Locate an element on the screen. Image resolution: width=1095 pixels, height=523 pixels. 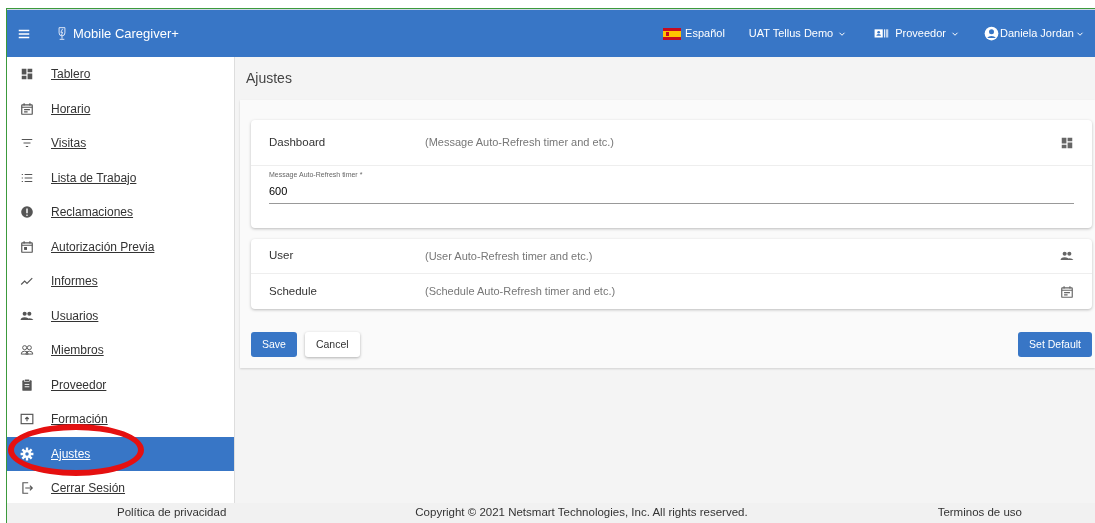
people-icon is located at coordinates (1067, 256).